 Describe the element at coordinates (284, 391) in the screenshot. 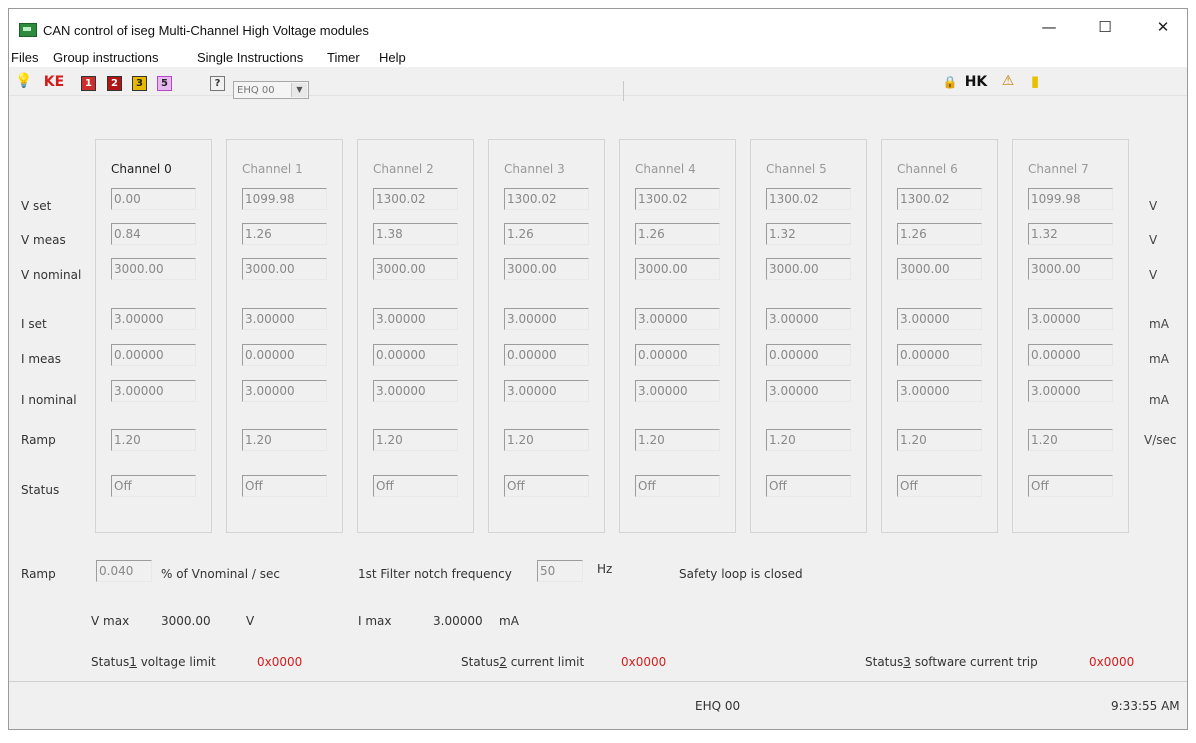

I see `channel-1-inominal-field: 3.00000` at that location.